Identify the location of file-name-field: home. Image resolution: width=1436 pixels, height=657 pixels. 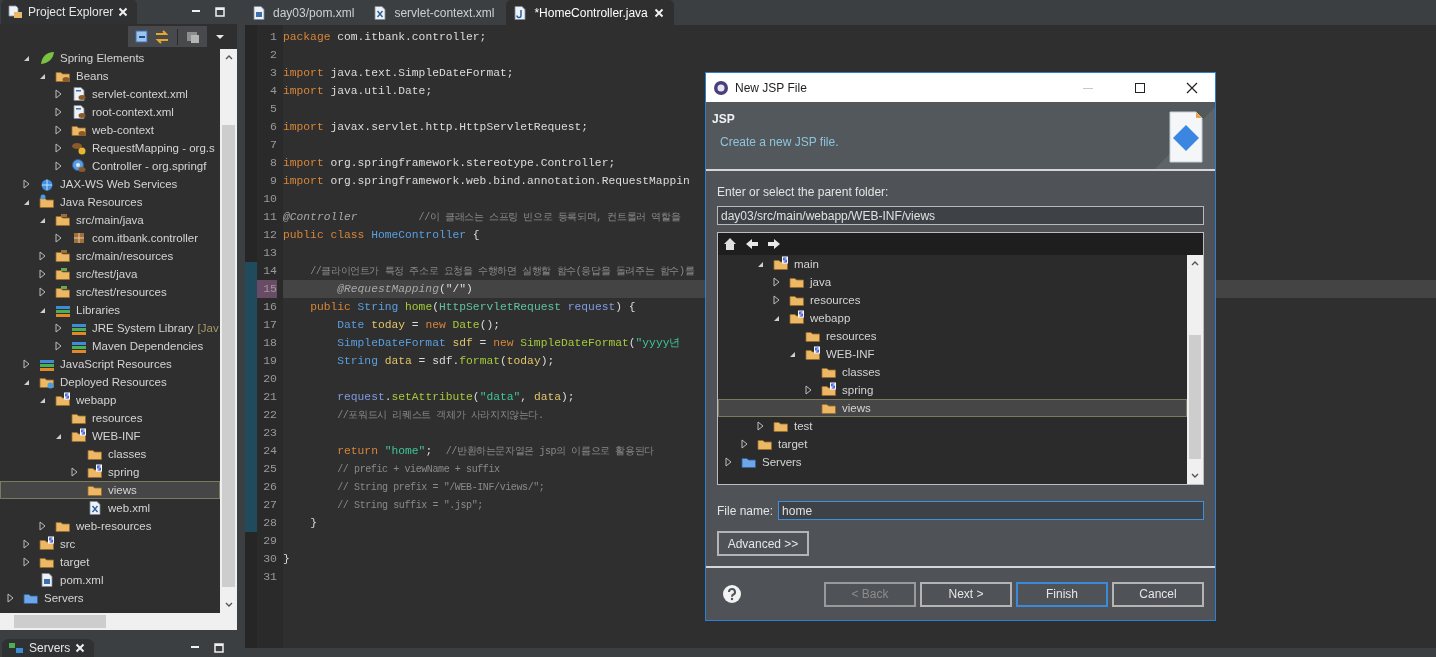
(991, 510).